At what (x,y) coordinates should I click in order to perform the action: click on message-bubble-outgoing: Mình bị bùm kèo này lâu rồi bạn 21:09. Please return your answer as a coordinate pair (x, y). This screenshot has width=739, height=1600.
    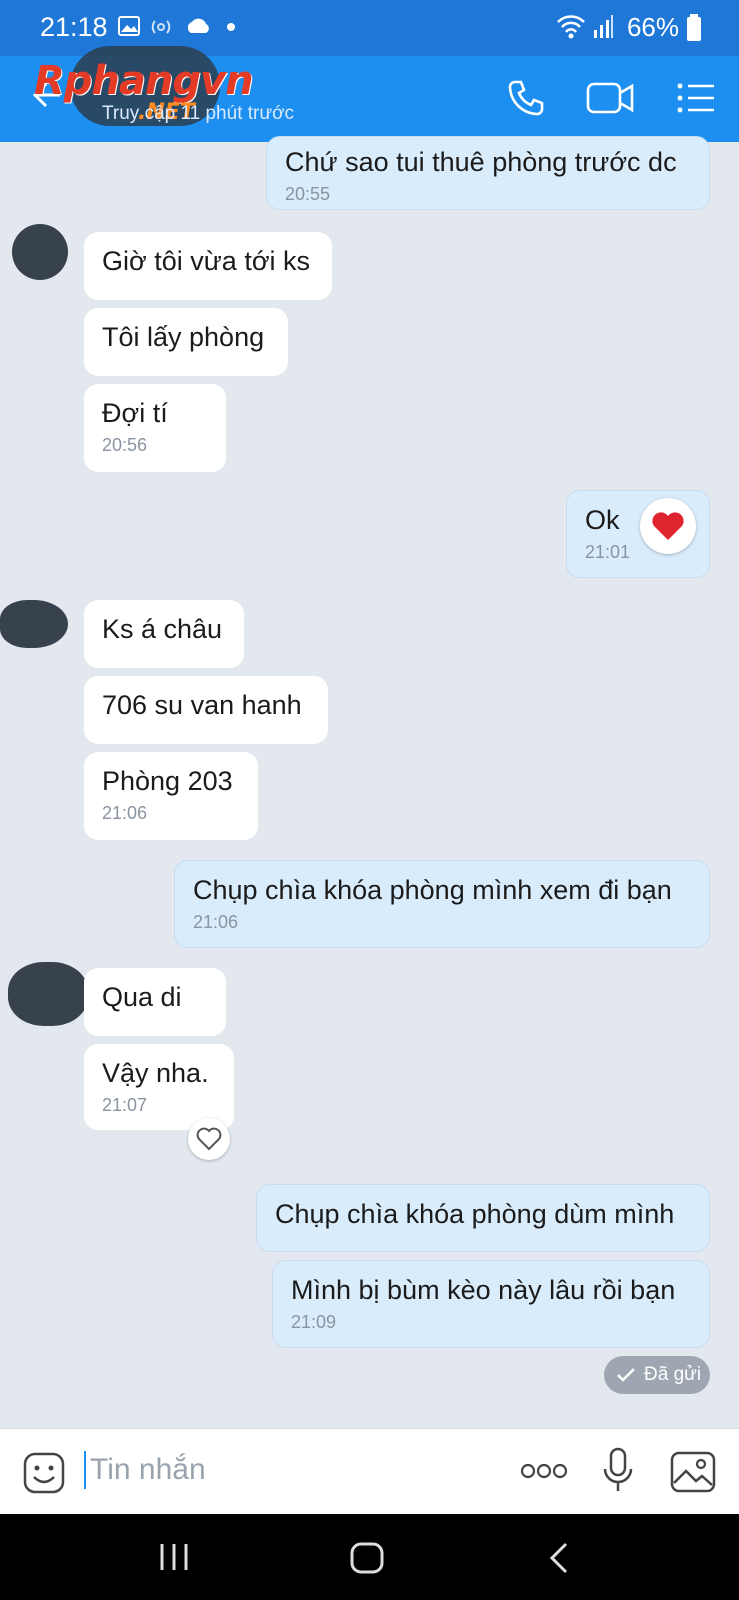
    Looking at the image, I should click on (491, 1304).